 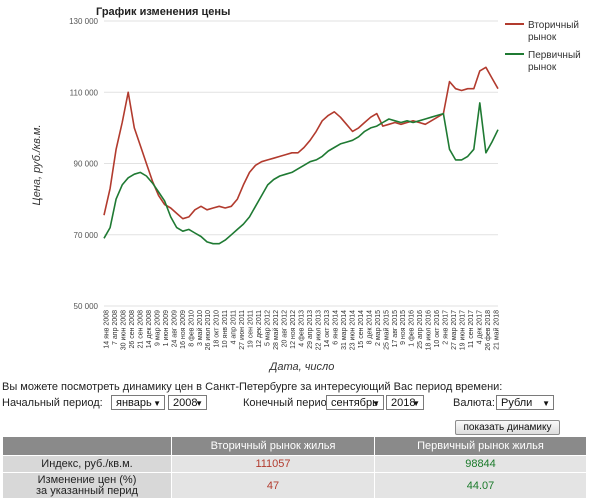 I want to click on y-axis-label: Цена, руб./кв.м., so click(x=37, y=164).